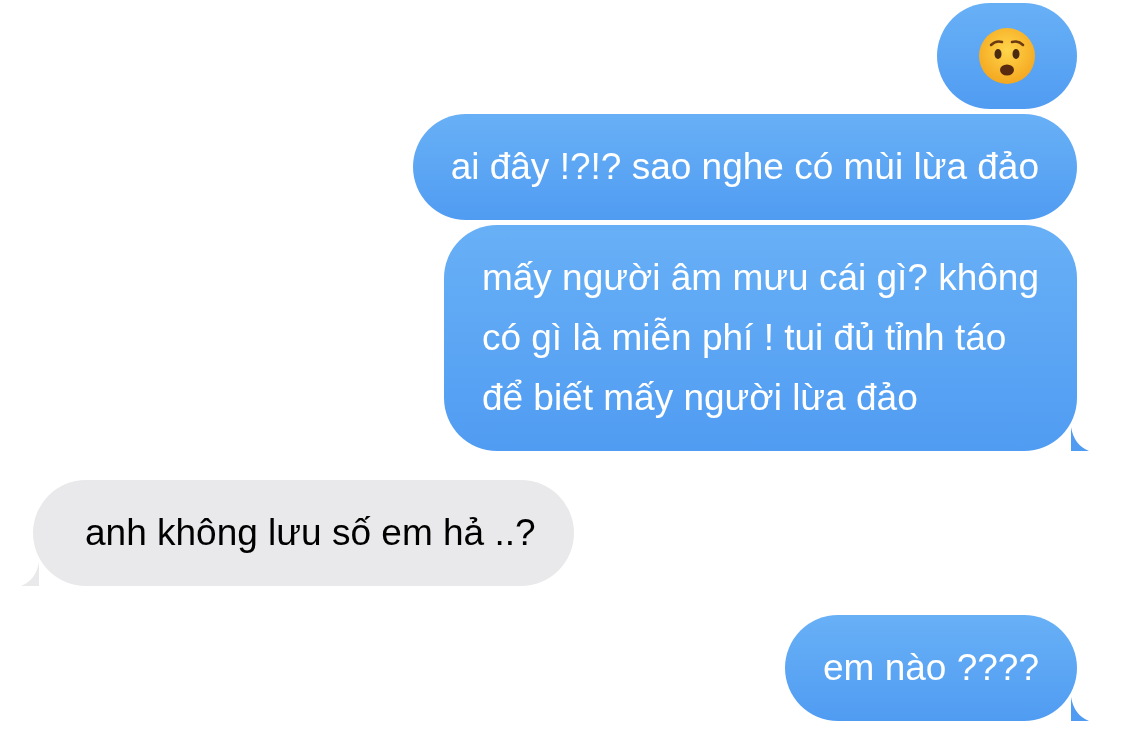 This screenshot has height=743, width=1125. What do you see at coordinates (303, 533) in the screenshot?
I see `message-bubble: anh không lưu số em hả ..?` at bounding box center [303, 533].